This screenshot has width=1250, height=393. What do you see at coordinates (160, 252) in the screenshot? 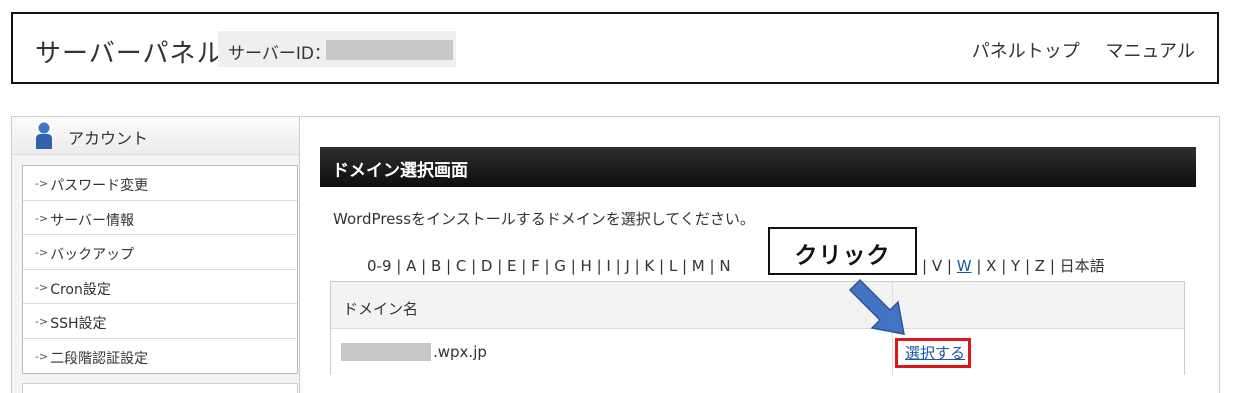
I see `sidebar-item-backup: -> バックアップ` at bounding box center [160, 252].